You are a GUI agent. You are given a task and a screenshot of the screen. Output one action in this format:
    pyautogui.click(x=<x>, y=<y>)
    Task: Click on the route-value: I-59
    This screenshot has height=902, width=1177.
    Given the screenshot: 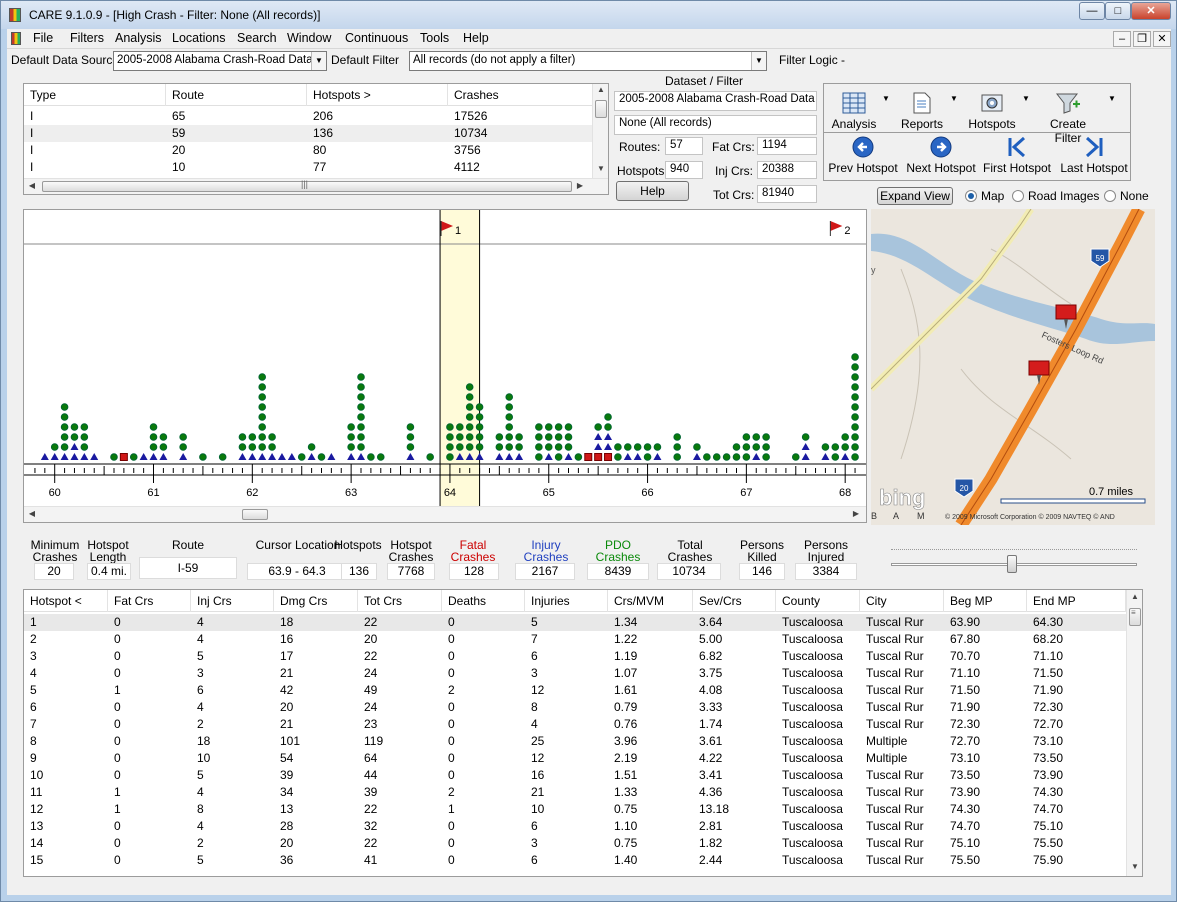 What is the action you would take?
    pyautogui.click(x=188, y=568)
    